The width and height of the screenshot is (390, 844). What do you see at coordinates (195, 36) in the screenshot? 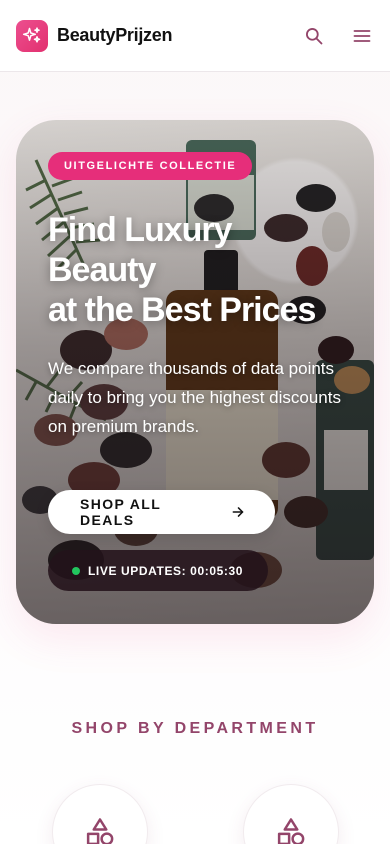
I see `top-header: BeautyPrijzen` at bounding box center [195, 36].